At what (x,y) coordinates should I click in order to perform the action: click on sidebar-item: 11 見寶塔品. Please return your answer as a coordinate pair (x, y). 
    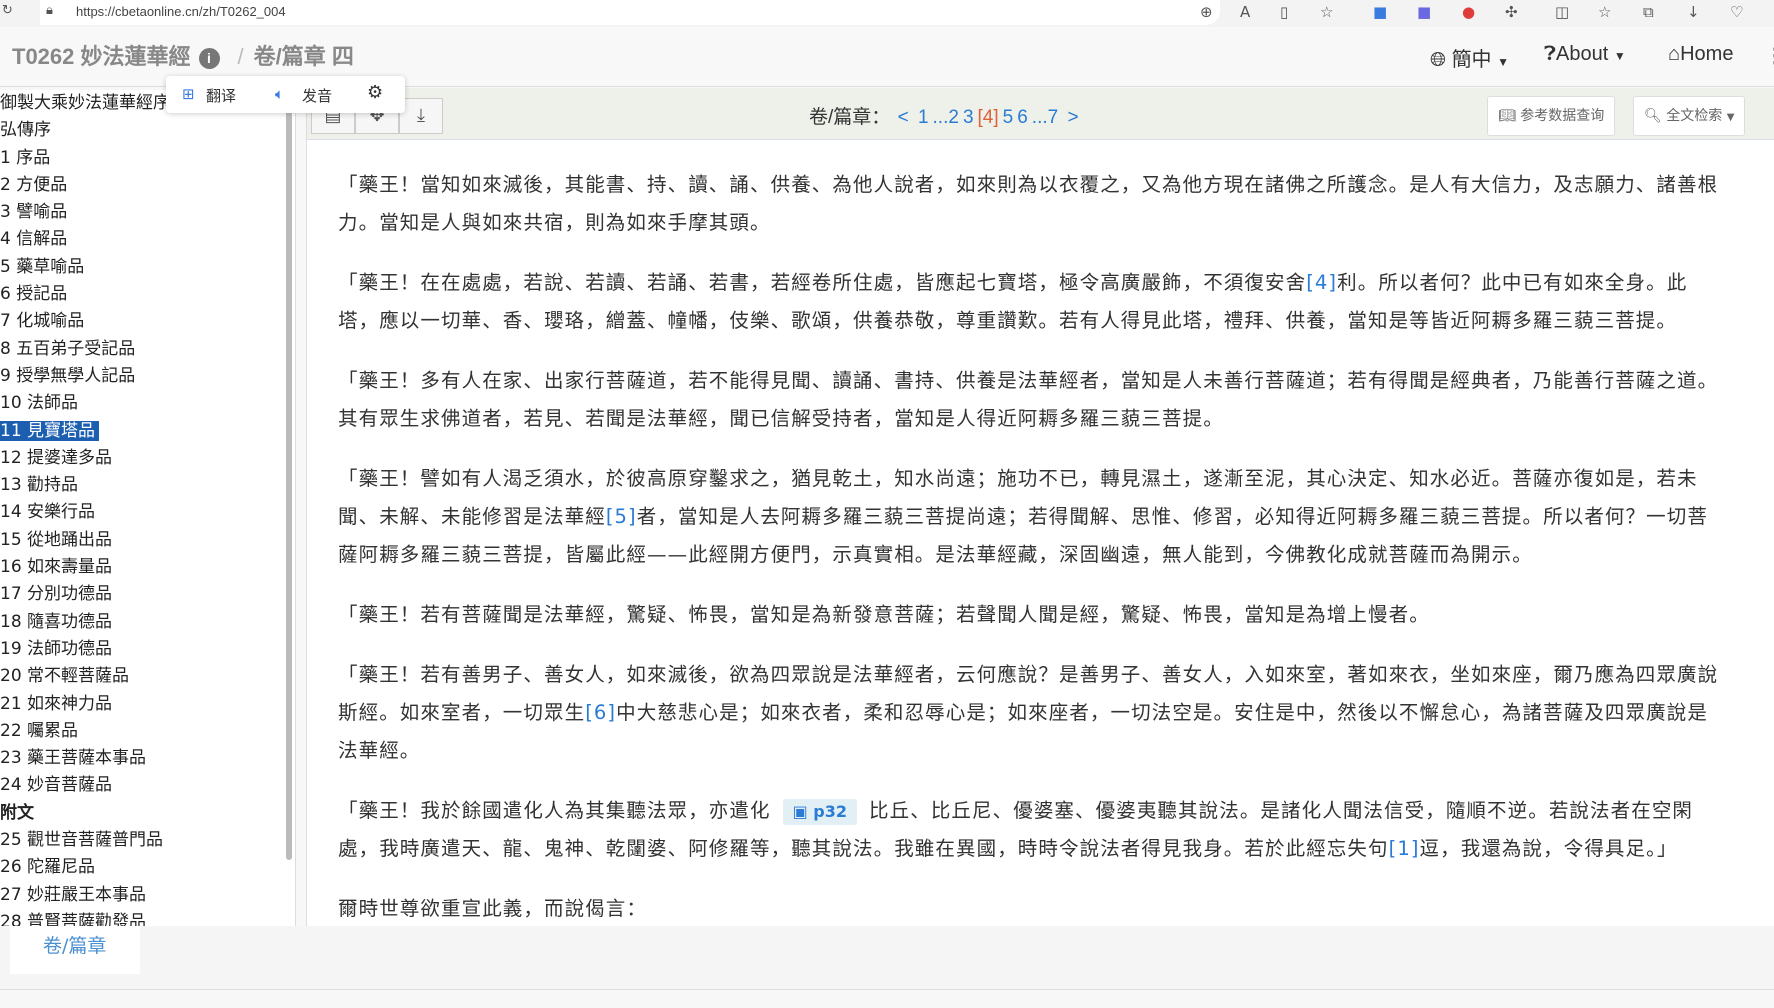
    Looking at the image, I should click on (147, 431).